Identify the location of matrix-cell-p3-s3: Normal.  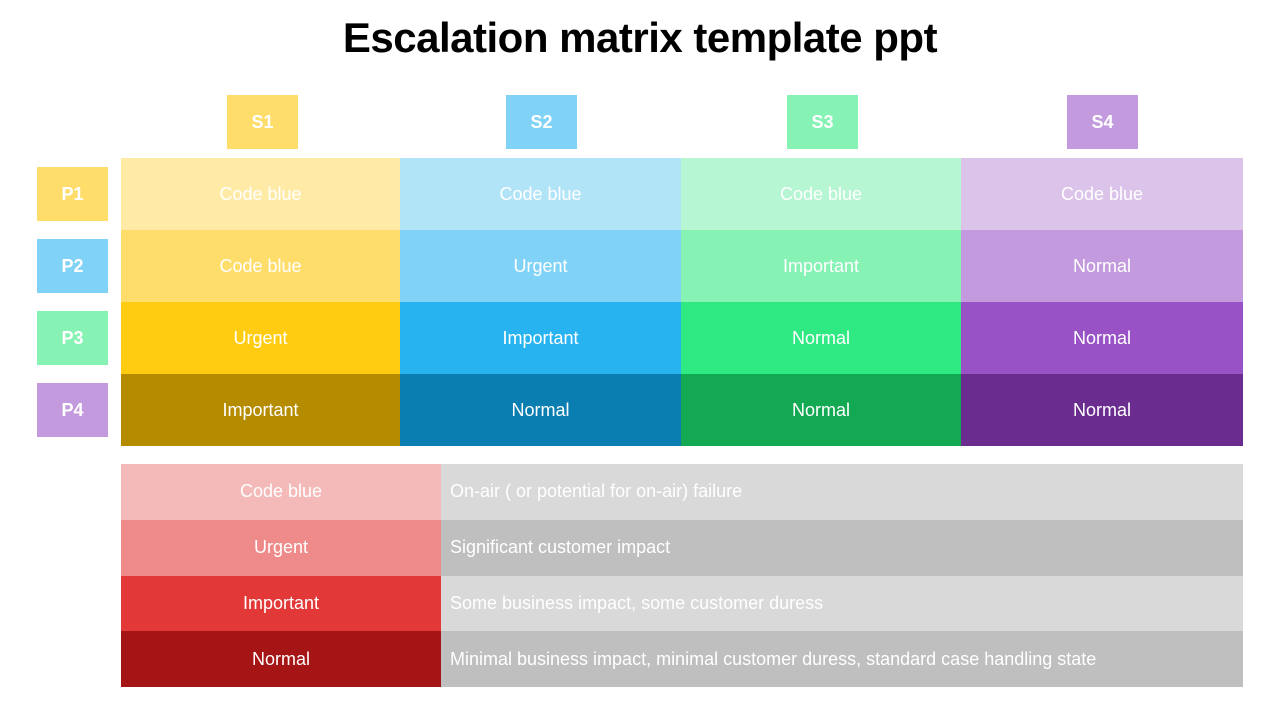
(821, 338).